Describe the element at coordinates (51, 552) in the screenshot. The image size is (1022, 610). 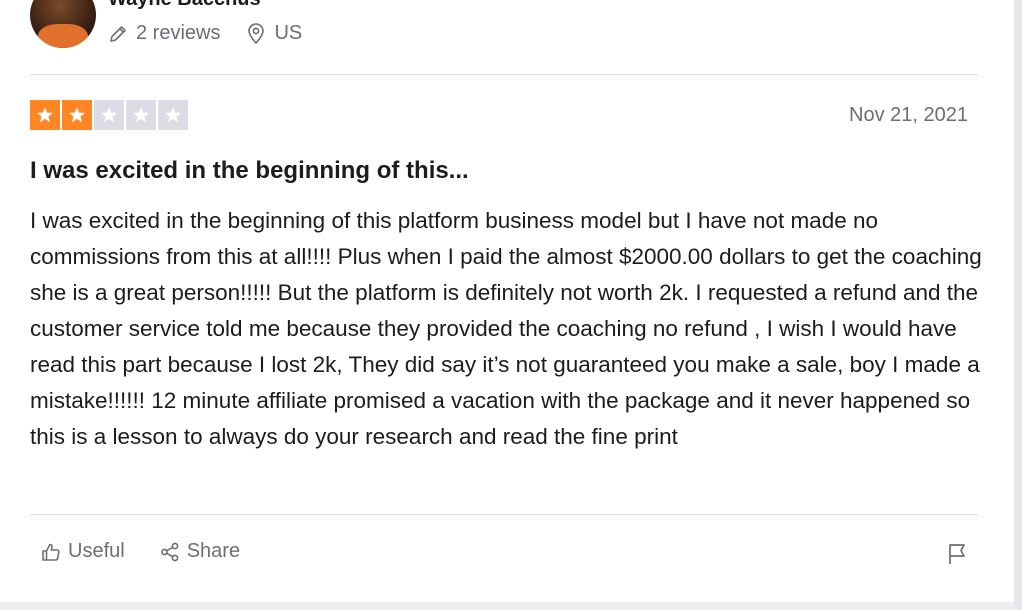
I see `thumbs-up-icon` at that location.